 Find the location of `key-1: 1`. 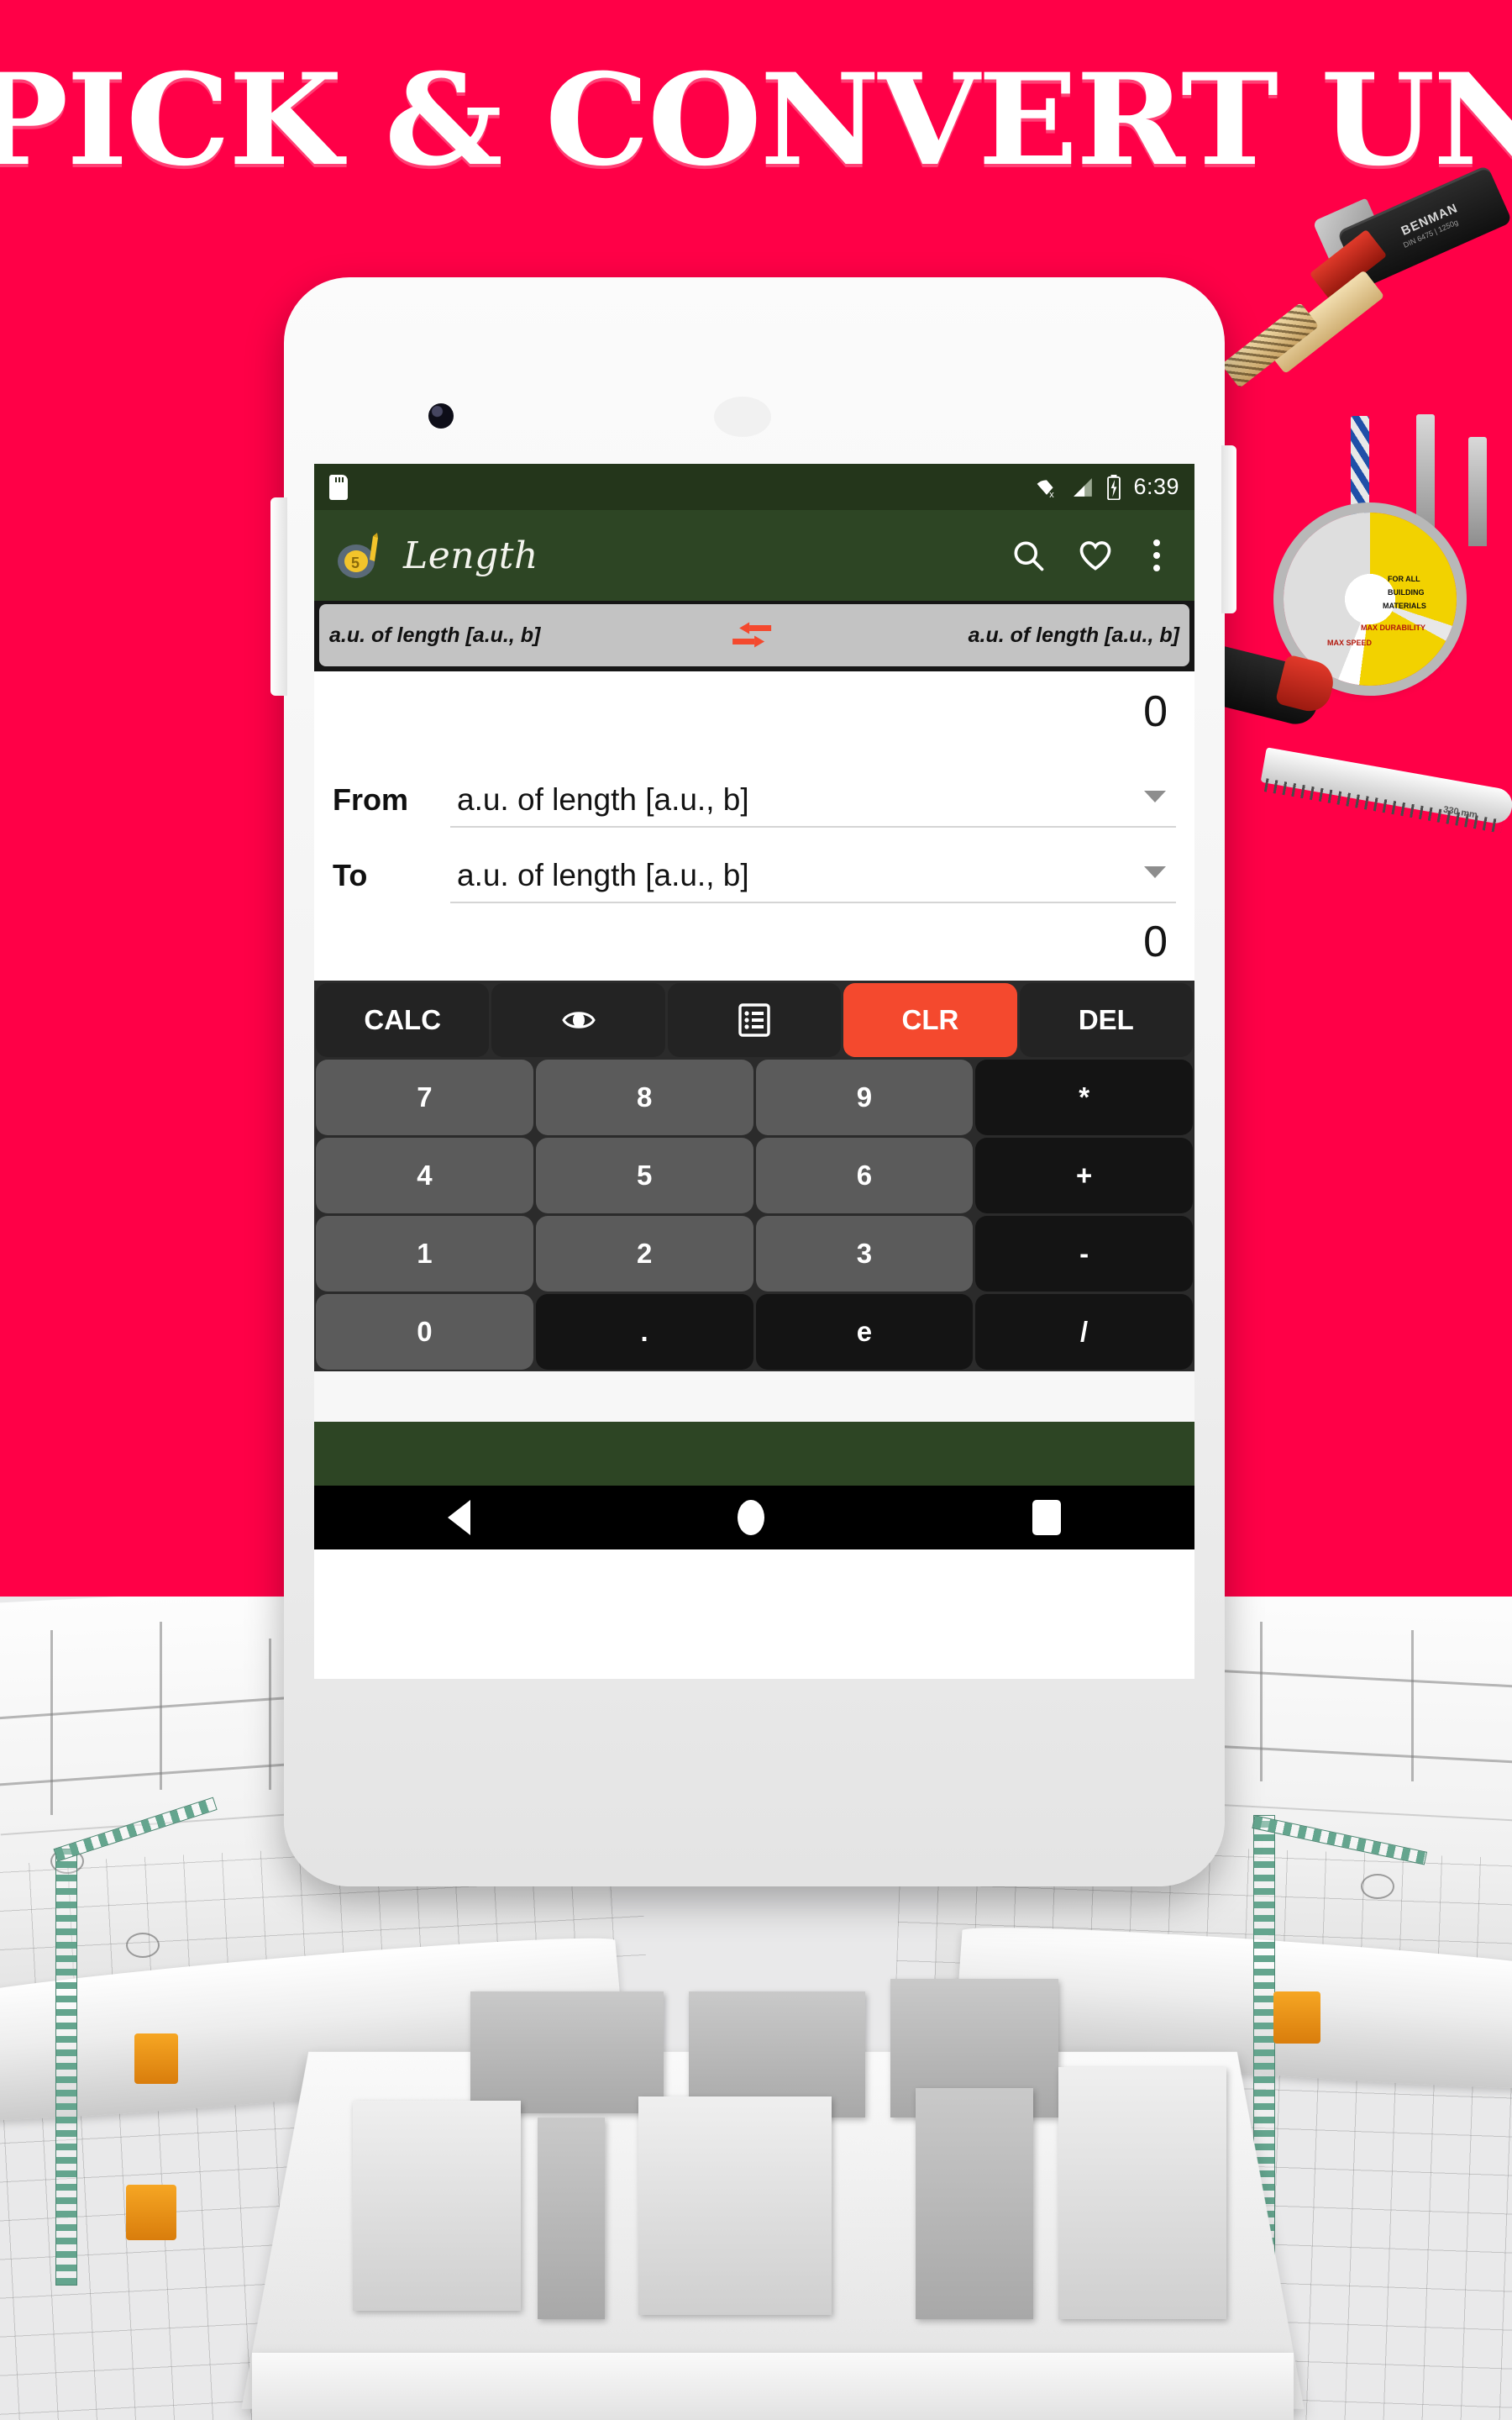

key-1: 1 is located at coordinates (424, 1254).